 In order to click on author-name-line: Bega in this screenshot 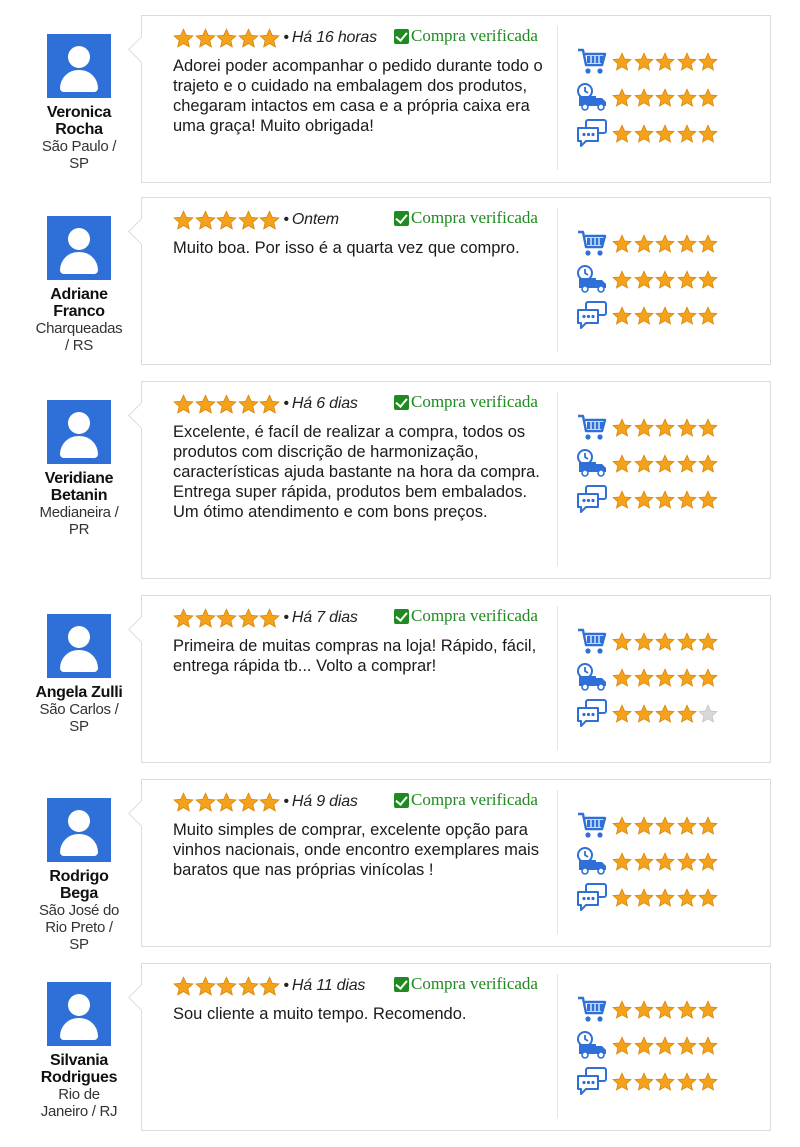, I will do `click(79, 893)`.